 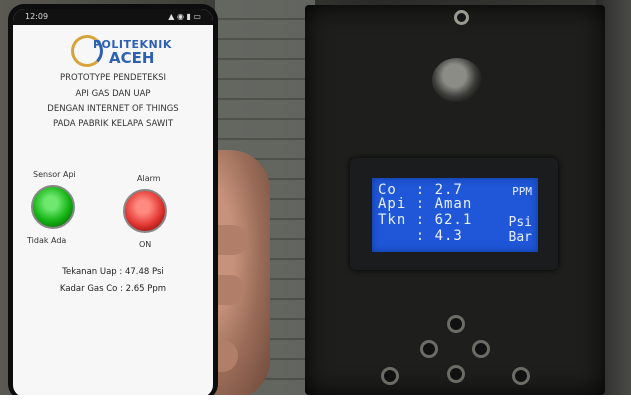 I want to click on lcd-row-co: Co : 2.7, so click(x=420, y=190).